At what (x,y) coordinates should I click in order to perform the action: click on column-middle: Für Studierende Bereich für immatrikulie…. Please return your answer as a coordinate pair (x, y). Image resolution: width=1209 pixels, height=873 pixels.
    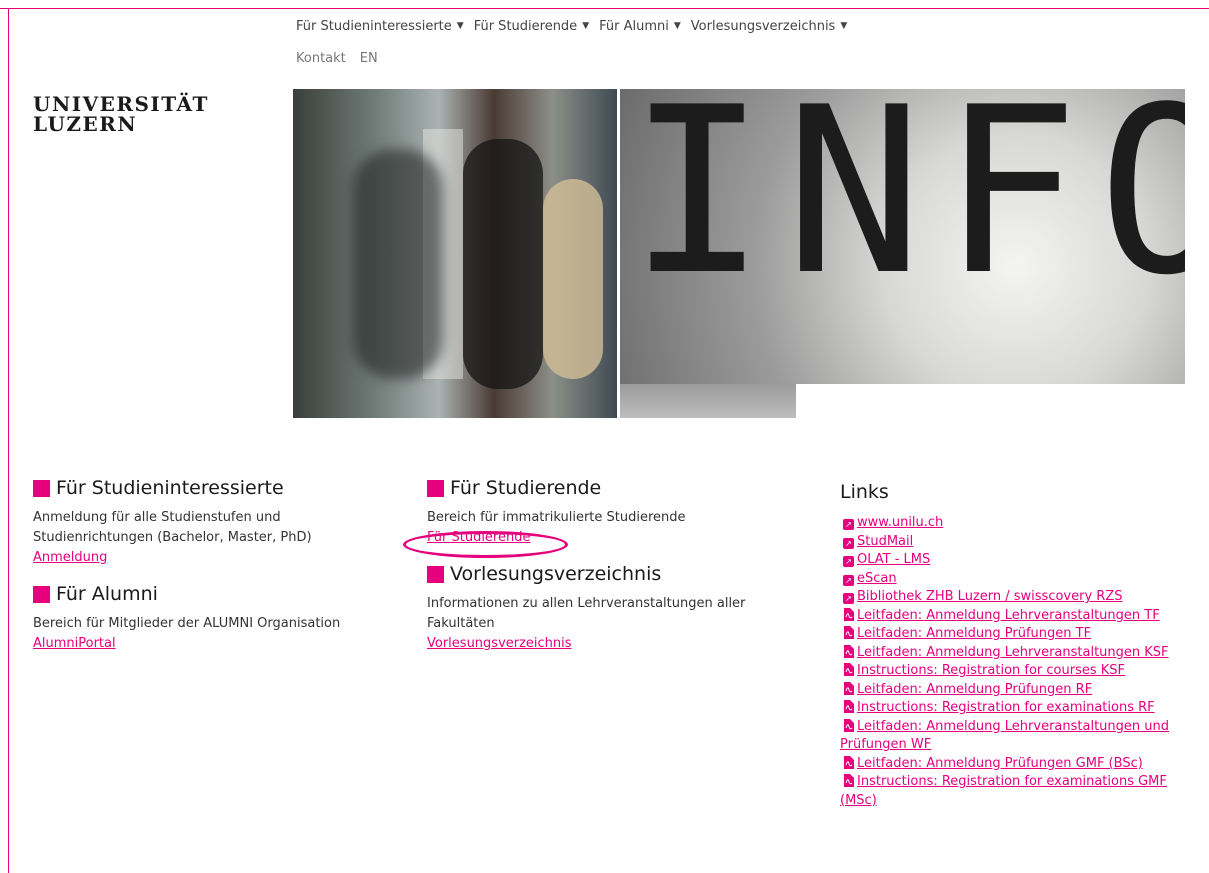
    Looking at the image, I should click on (607, 572).